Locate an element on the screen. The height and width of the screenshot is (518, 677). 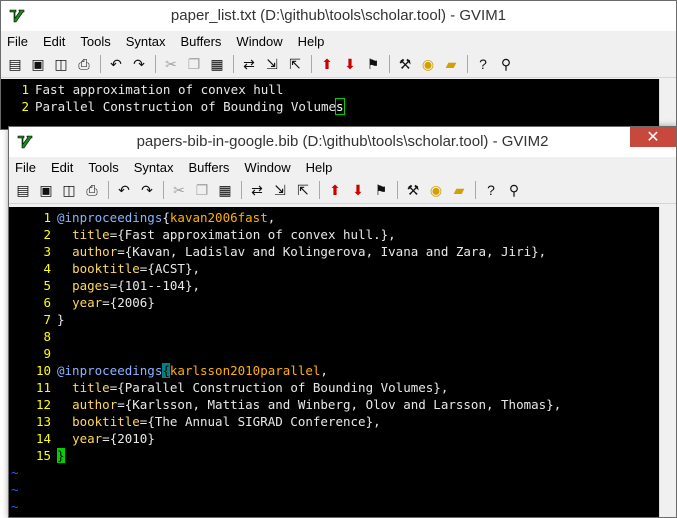
entry-type: @inproceedings is located at coordinates (110, 217).